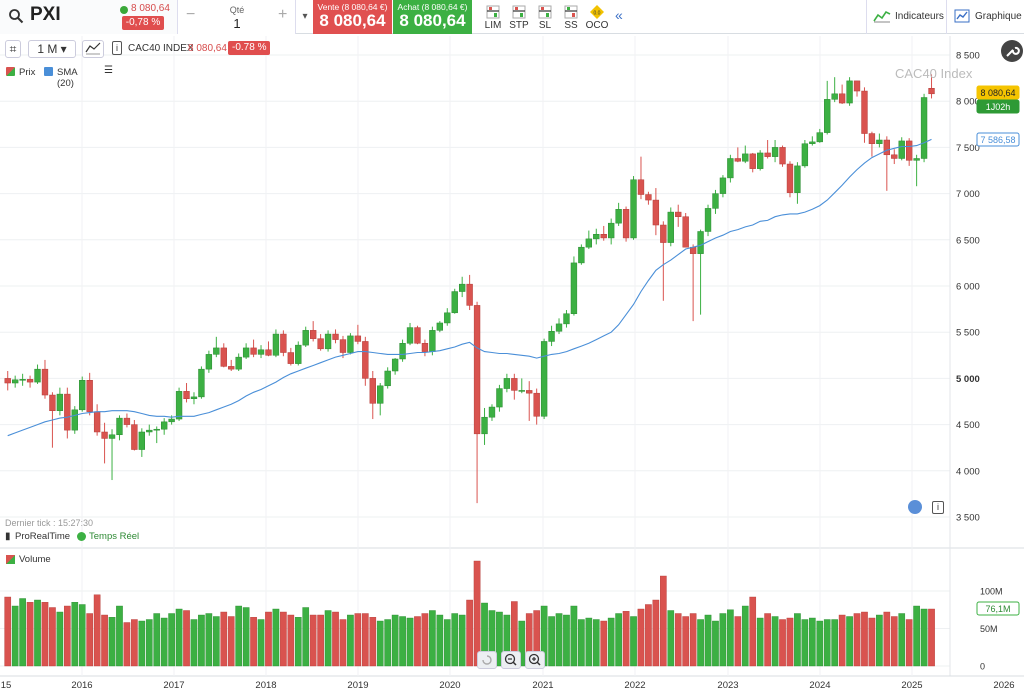  I want to click on y-tick-label: 6 500, so click(968, 240).